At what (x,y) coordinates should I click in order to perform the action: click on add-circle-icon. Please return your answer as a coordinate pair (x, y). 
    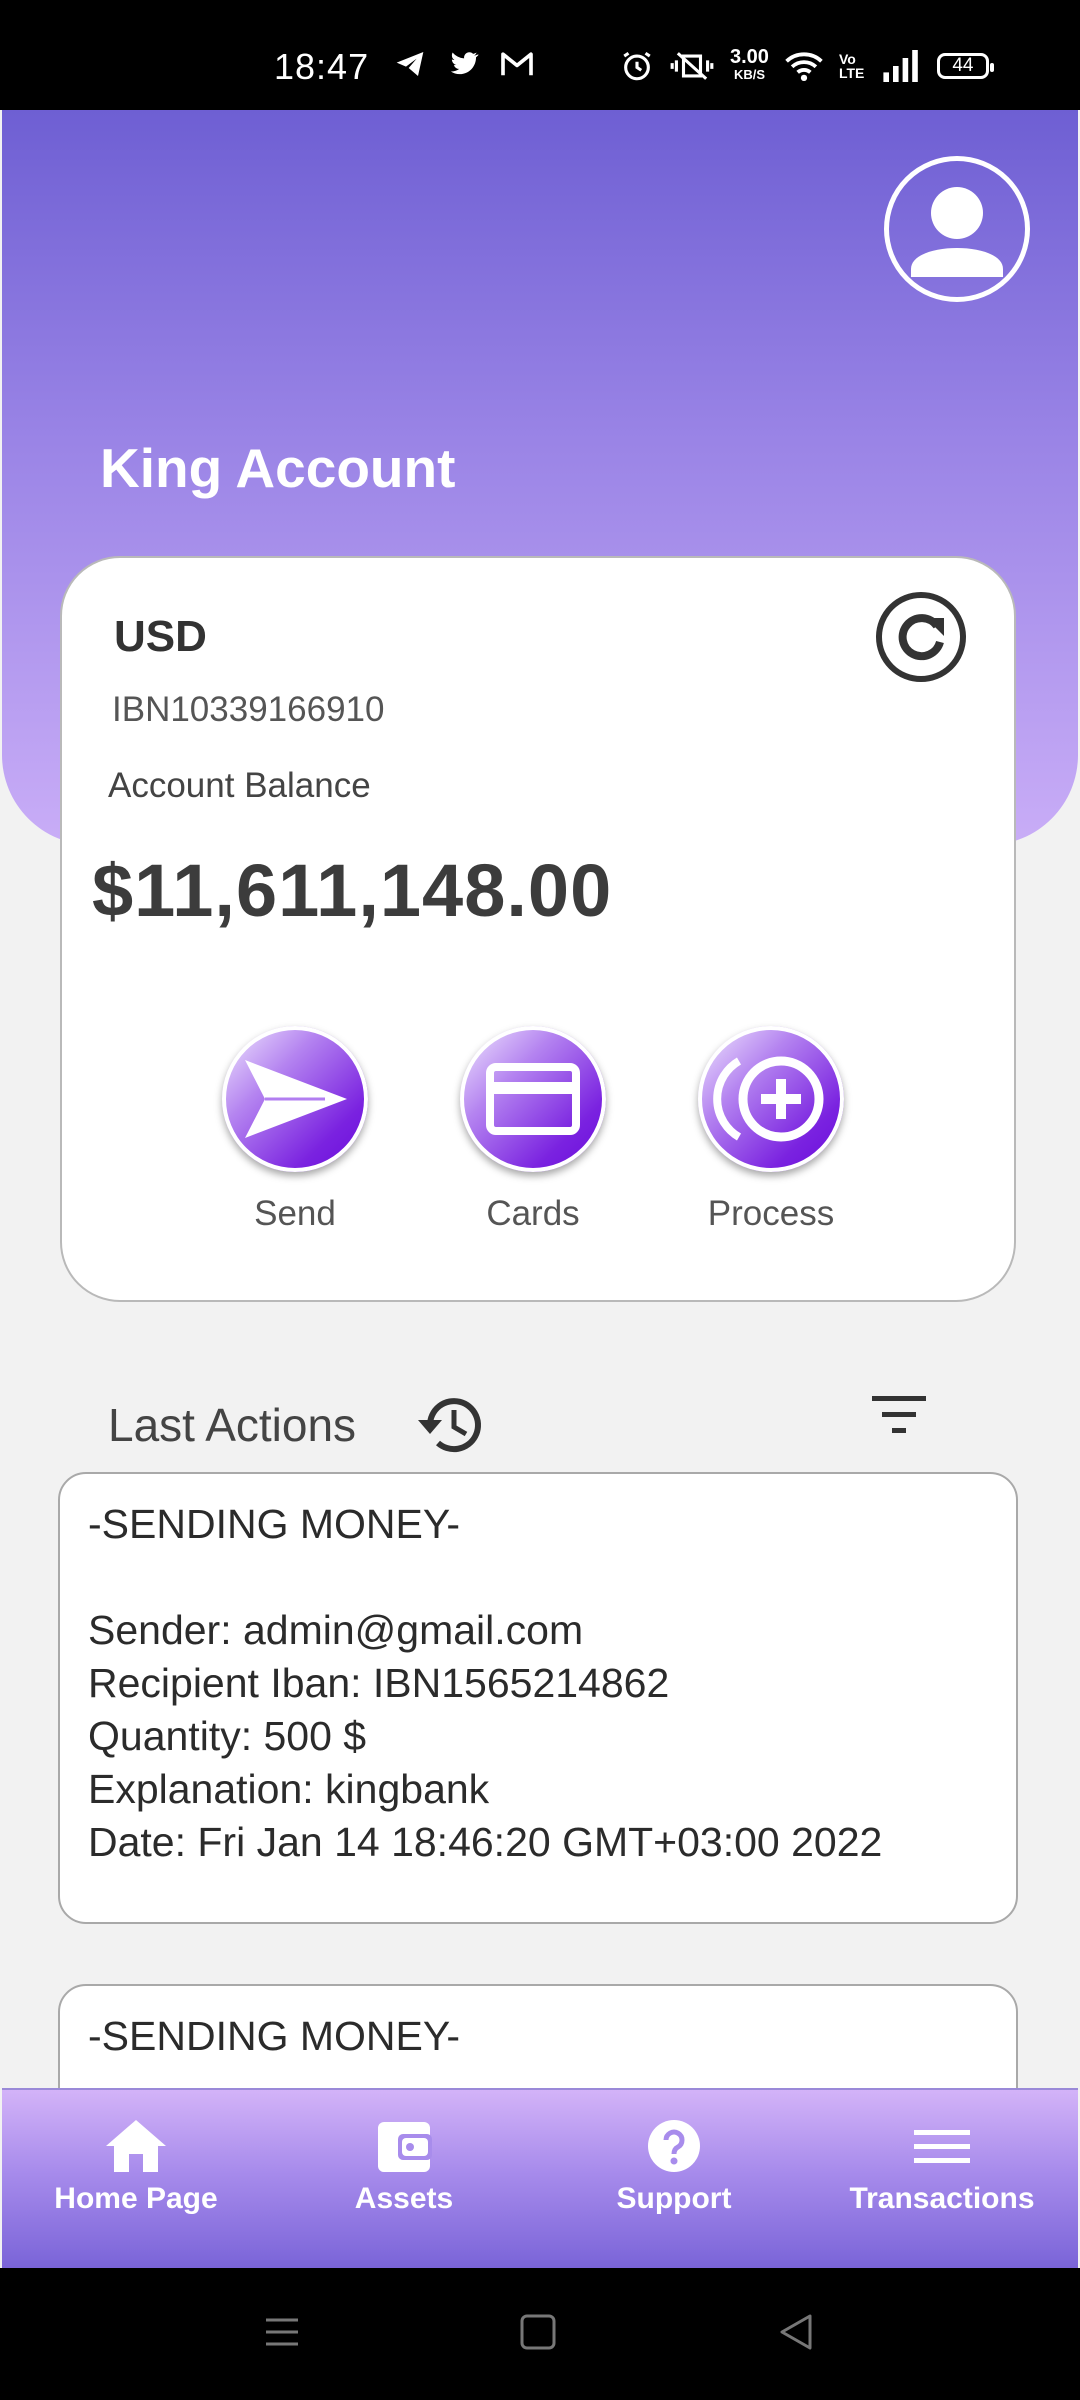
    Looking at the image, I should click on (768, 1099).